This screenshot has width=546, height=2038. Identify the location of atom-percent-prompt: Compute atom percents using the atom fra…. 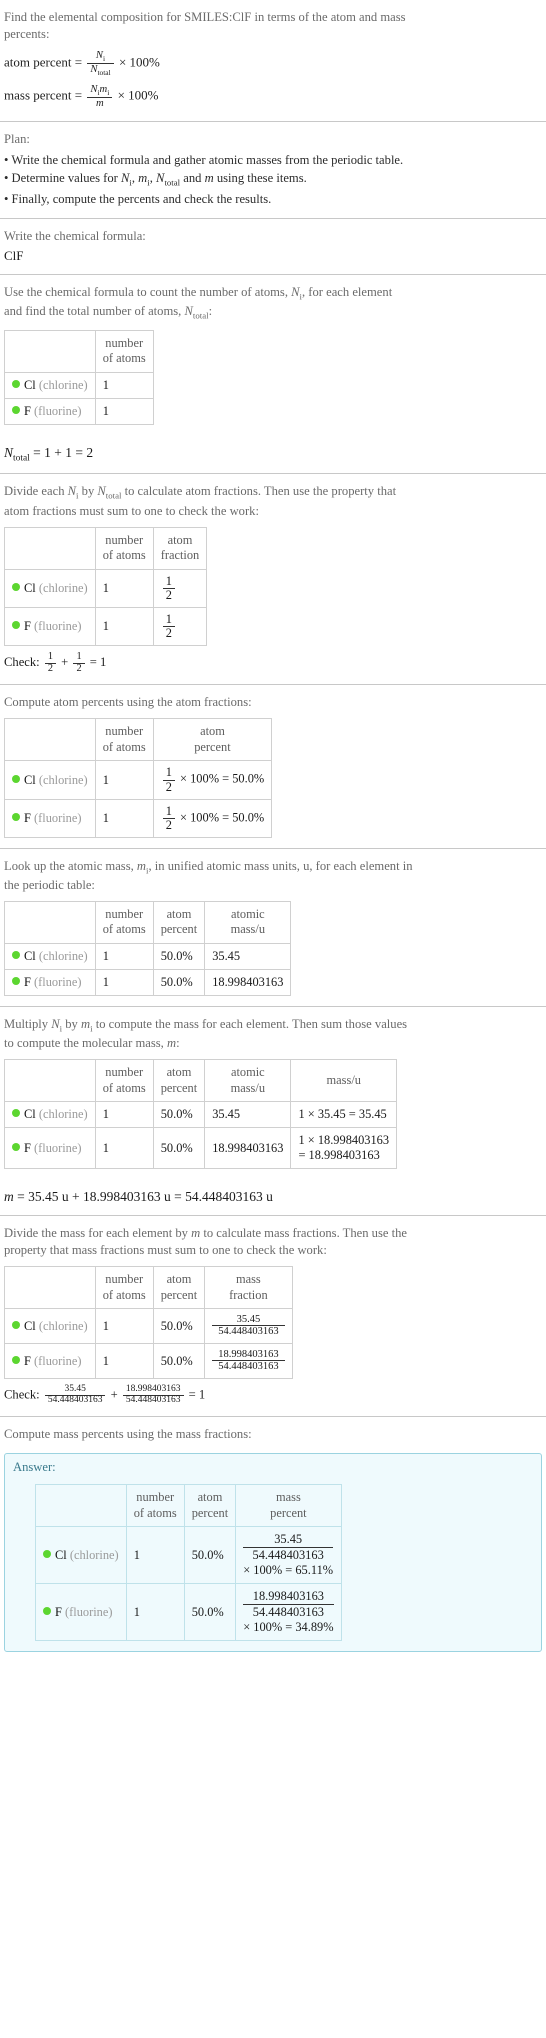
(128, 702).